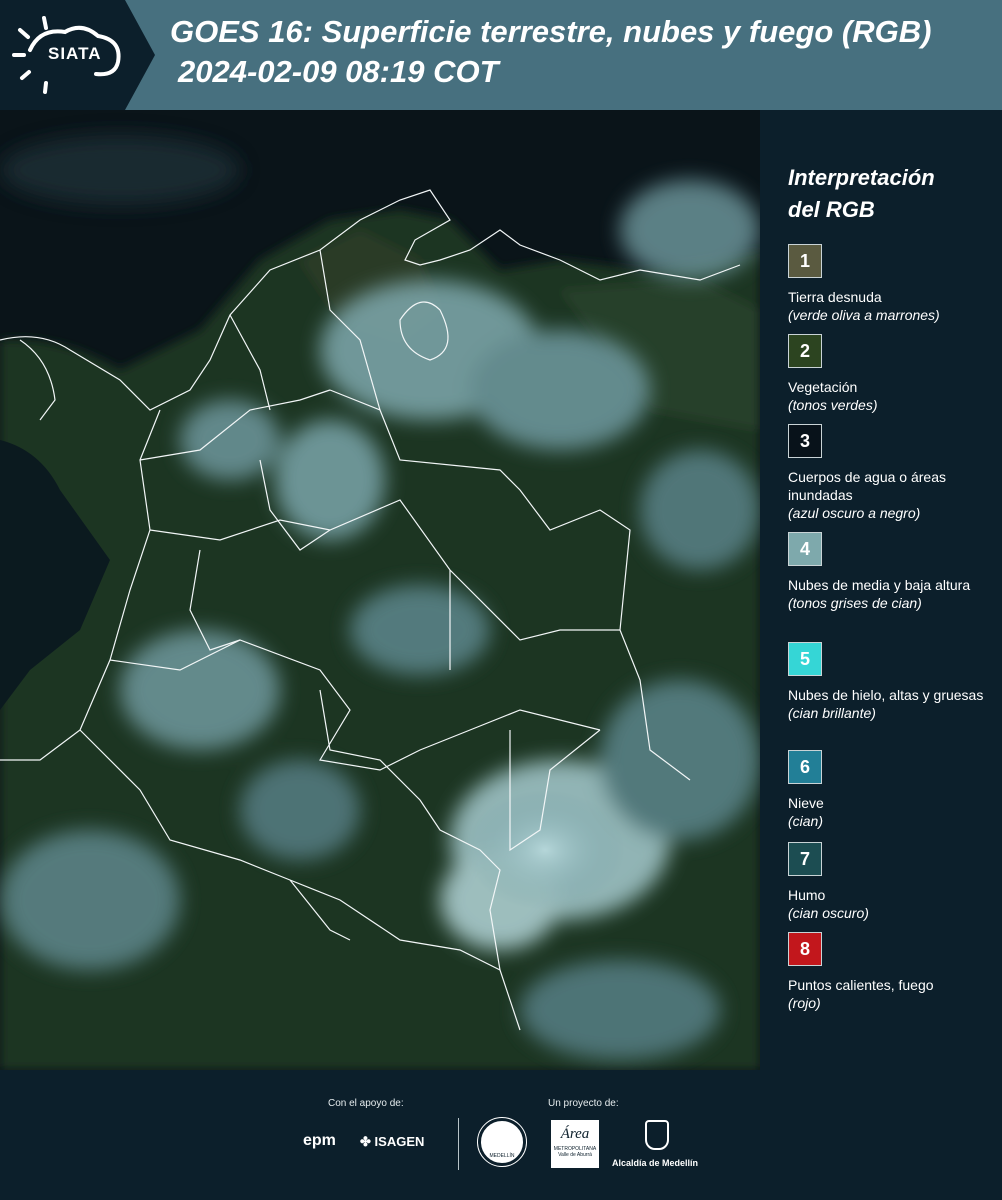  I want to click on siata-logo: SIATA, so click(80, 55).